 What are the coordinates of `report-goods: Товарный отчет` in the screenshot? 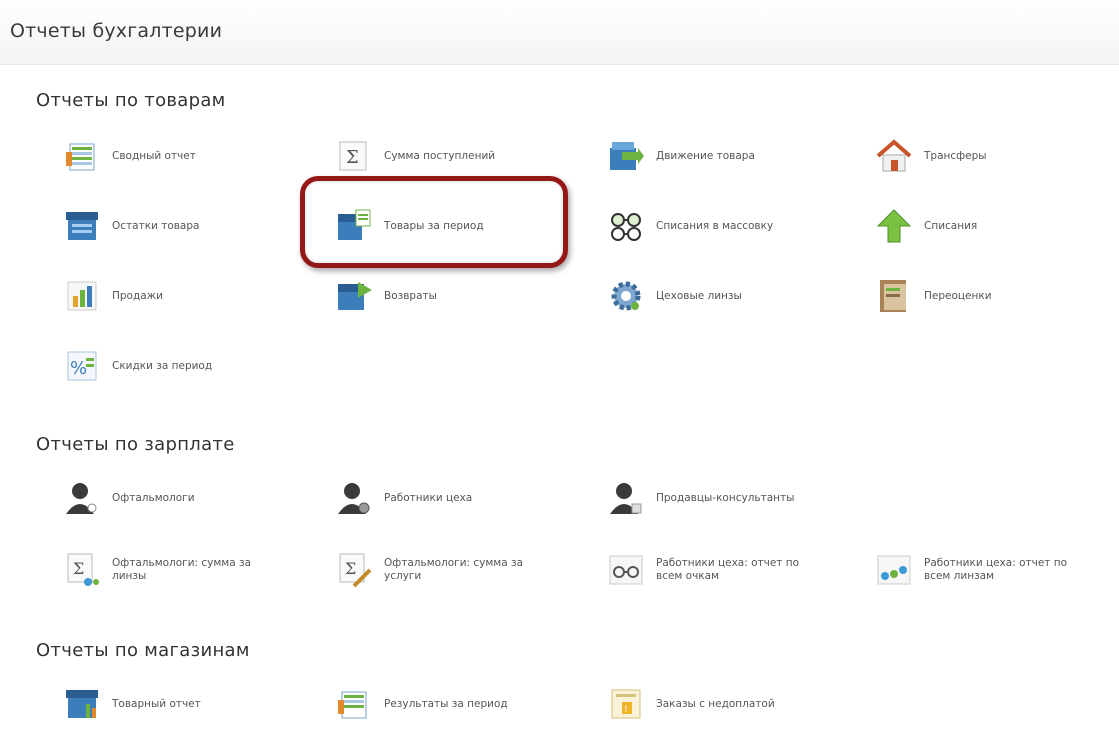 It's located at (132, 704).